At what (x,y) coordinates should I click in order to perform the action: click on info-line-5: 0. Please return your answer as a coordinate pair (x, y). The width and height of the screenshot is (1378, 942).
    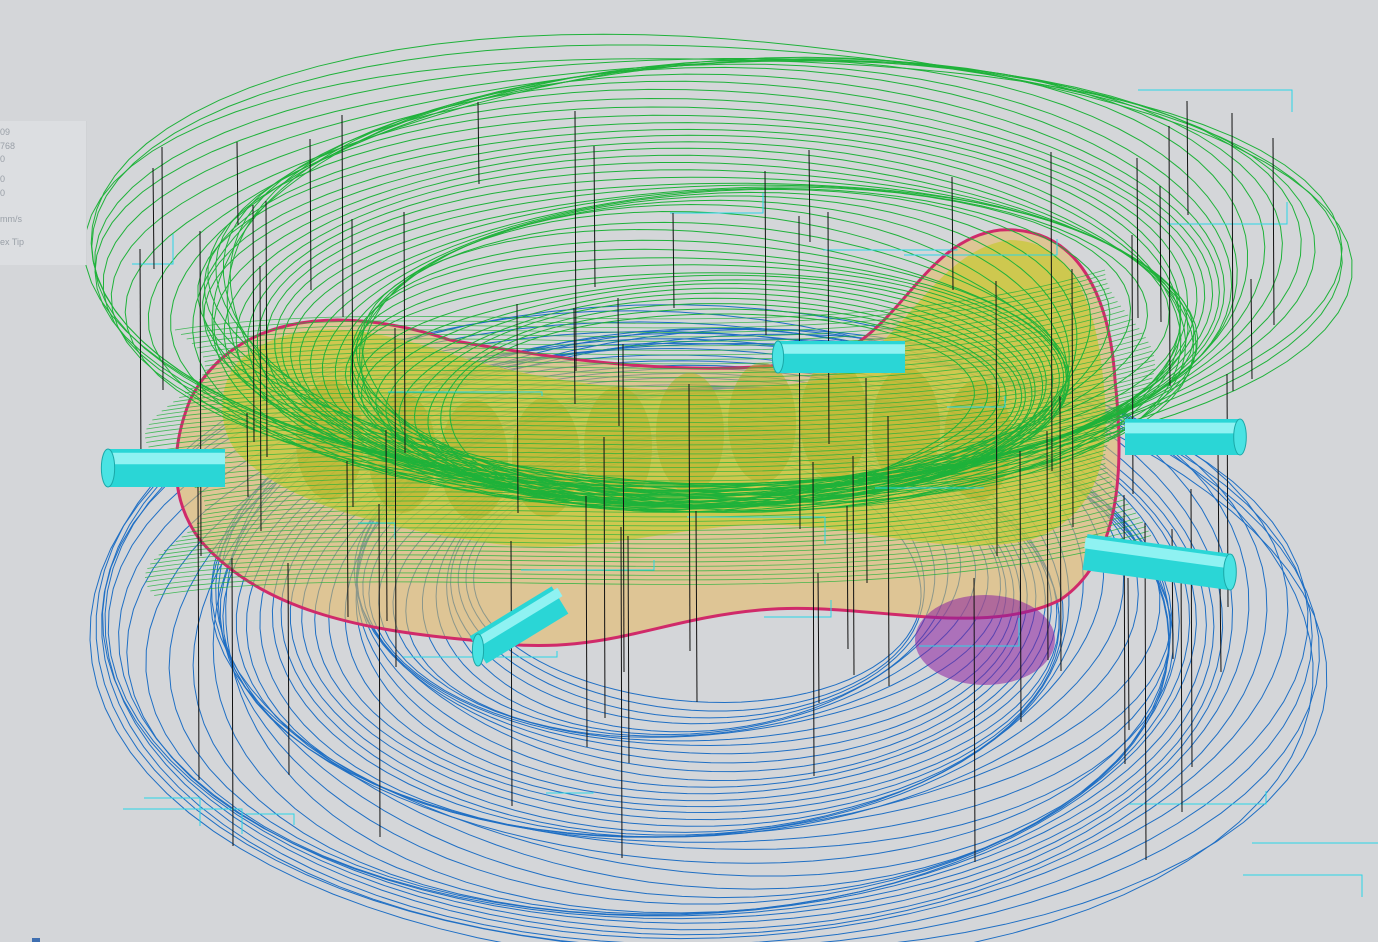
    Looking at the image, I should click on (3, 193).